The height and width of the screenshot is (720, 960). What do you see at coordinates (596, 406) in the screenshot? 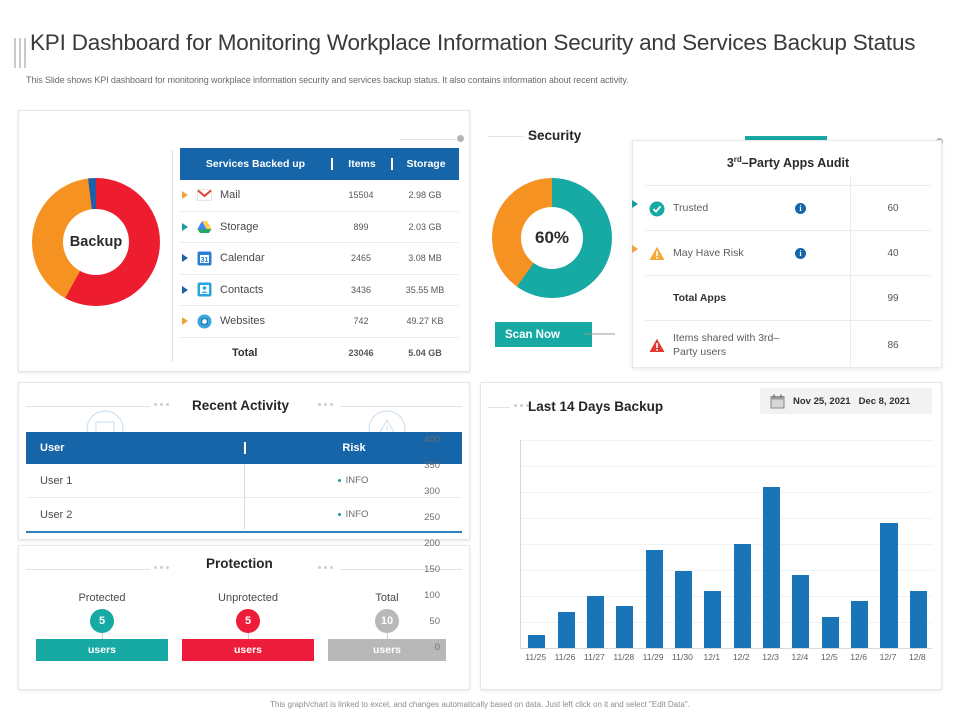
I see `chart-title: Last 14 Days Backup` at bounding box center [596, 406].